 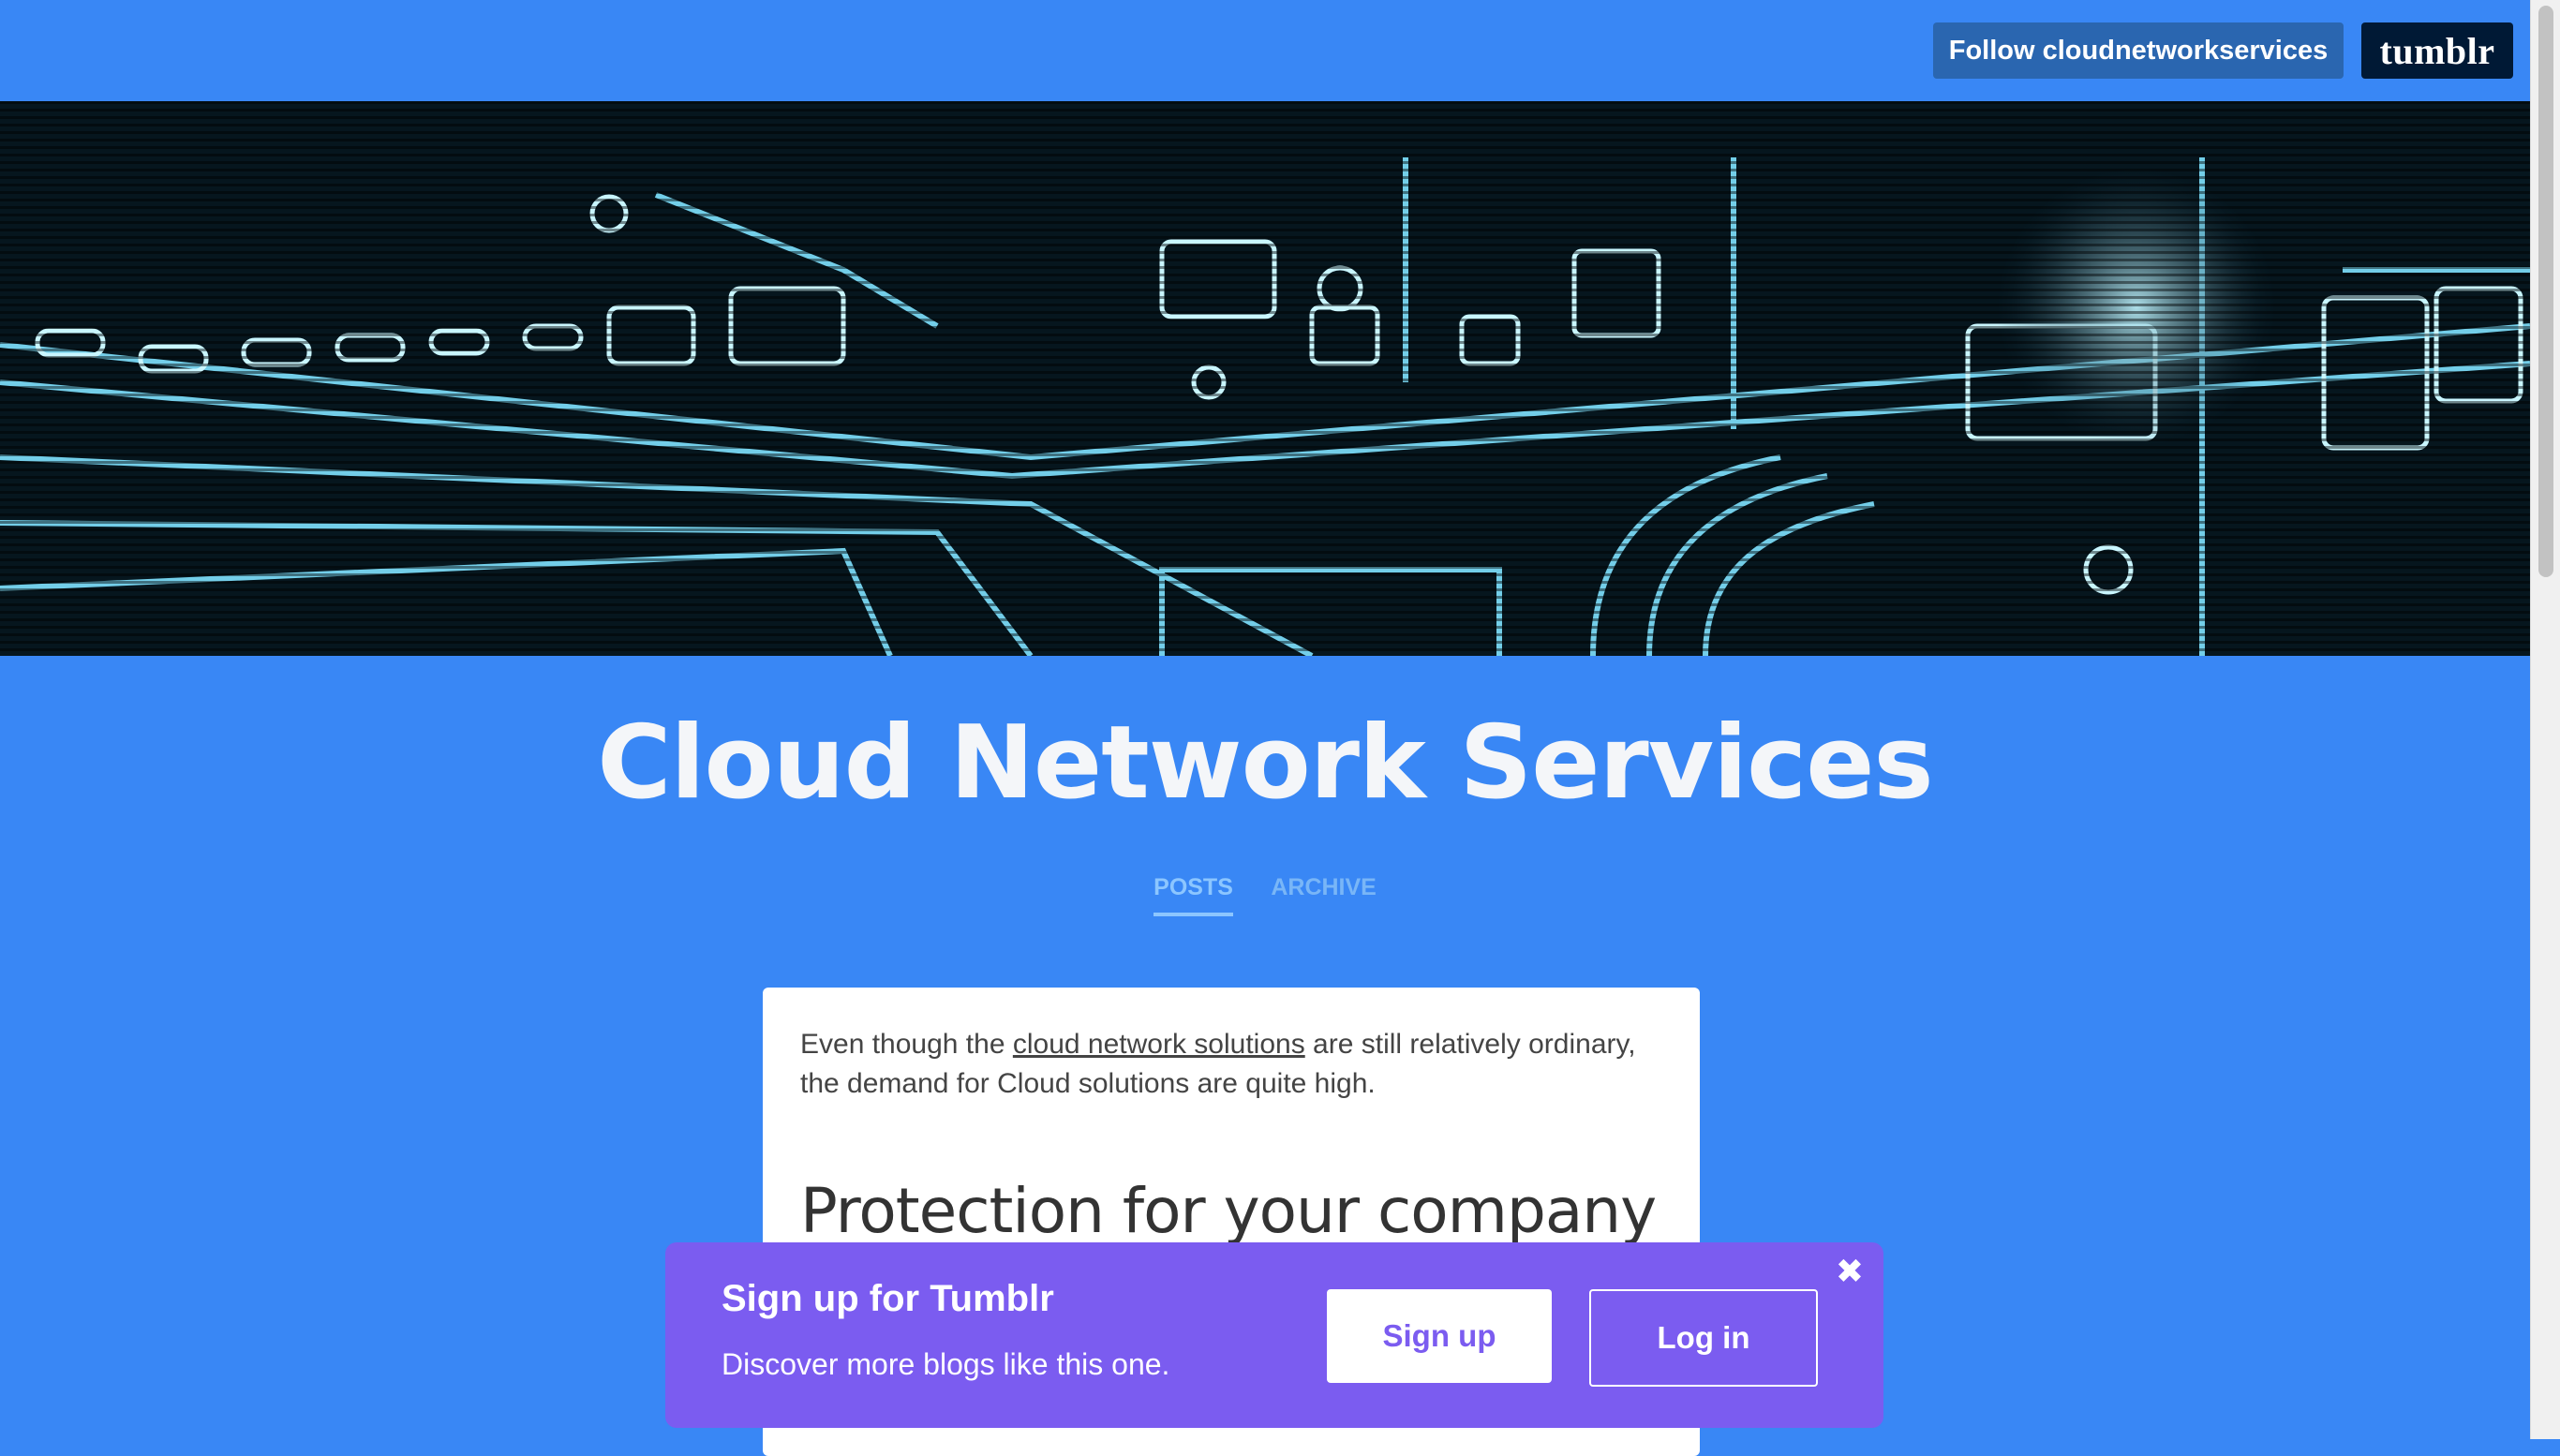 I want to click on tab-posts: POSTS, so click(x=1193, y=895).